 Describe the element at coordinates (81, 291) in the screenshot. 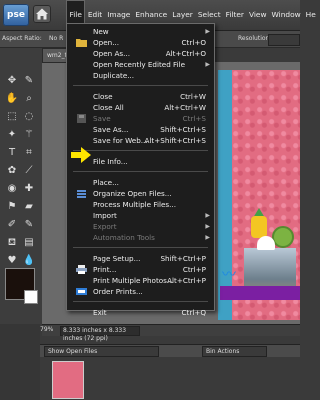

I see `order-prints-icon` at that location.